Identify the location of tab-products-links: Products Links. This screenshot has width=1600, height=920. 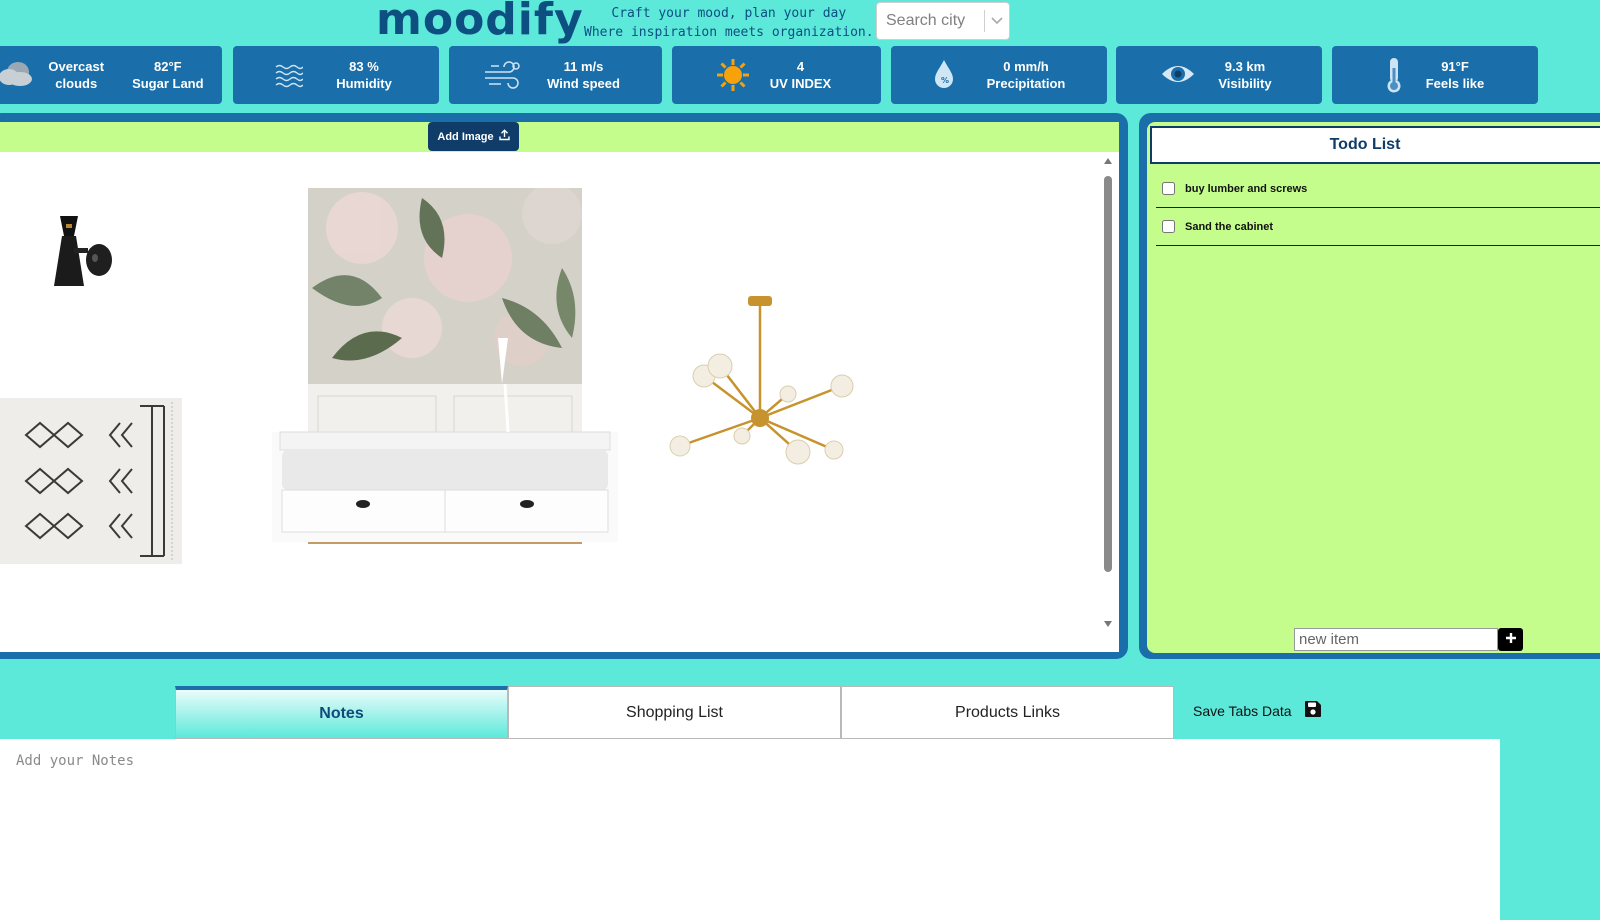
(1007, 712).